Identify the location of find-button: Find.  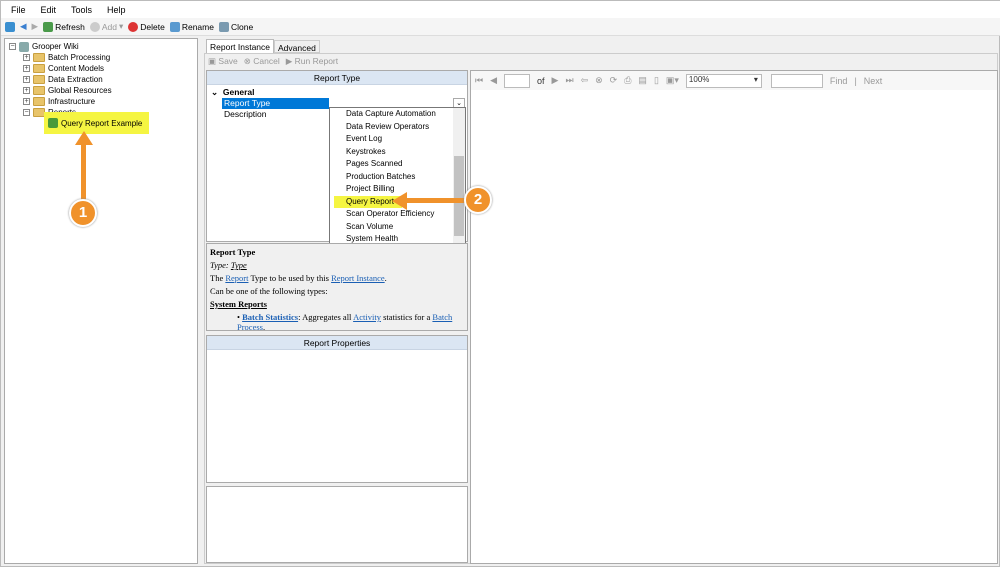
(839, 81).